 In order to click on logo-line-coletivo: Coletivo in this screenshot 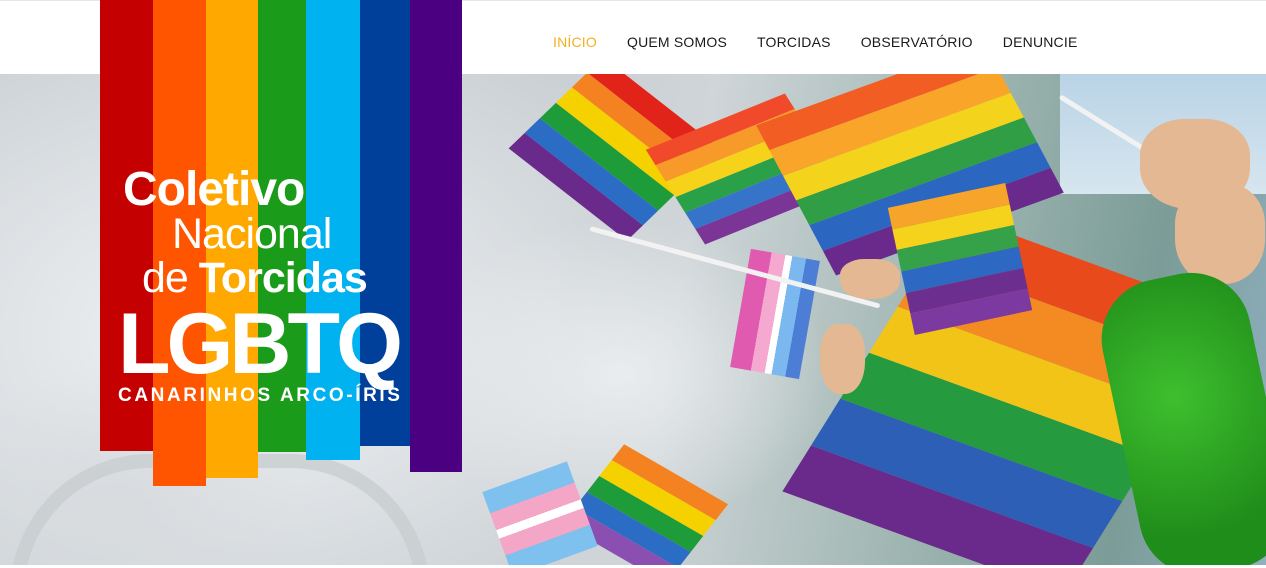, I will do `click(214, 189)`.